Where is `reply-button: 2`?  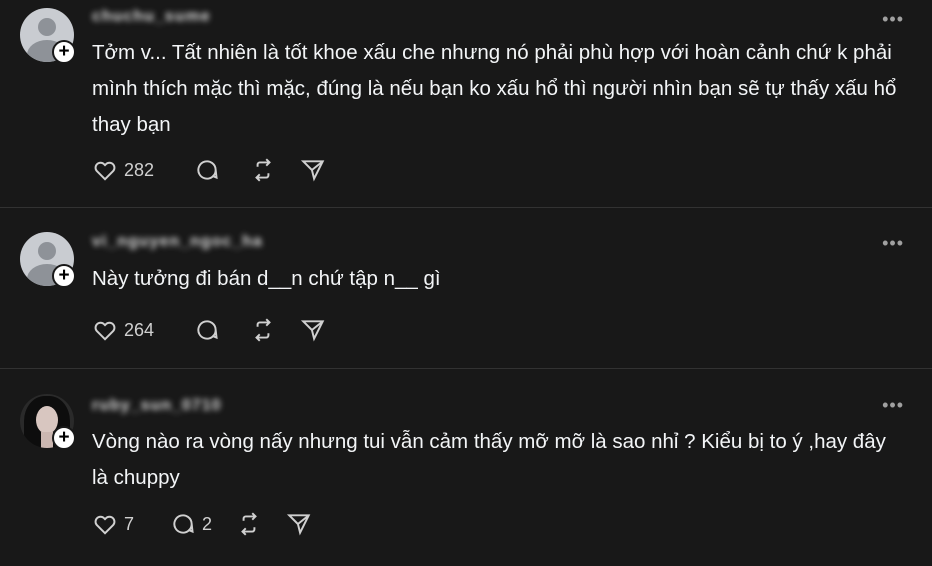 reply-button: 2 is located at coordinates (191, 524).